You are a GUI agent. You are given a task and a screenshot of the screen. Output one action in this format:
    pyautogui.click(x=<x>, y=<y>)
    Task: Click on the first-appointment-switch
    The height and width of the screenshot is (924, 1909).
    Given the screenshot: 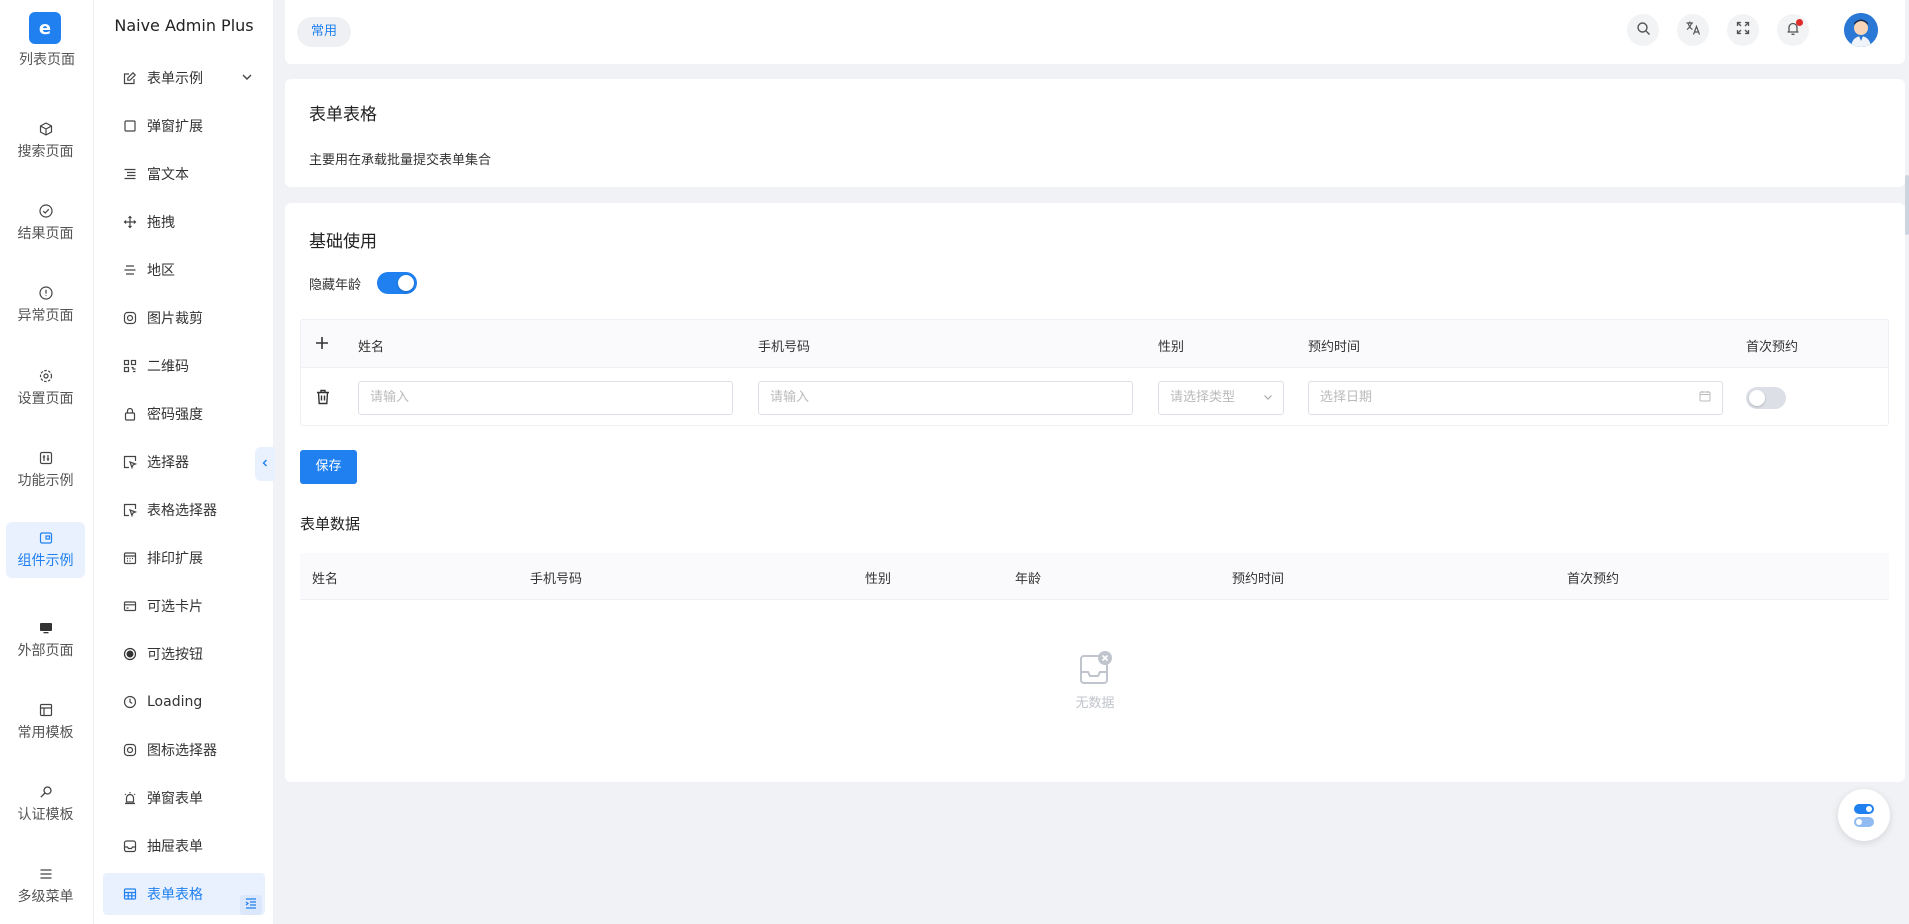 What is the action you would take?
    pyautogui.click(x=1766, y=398)
    